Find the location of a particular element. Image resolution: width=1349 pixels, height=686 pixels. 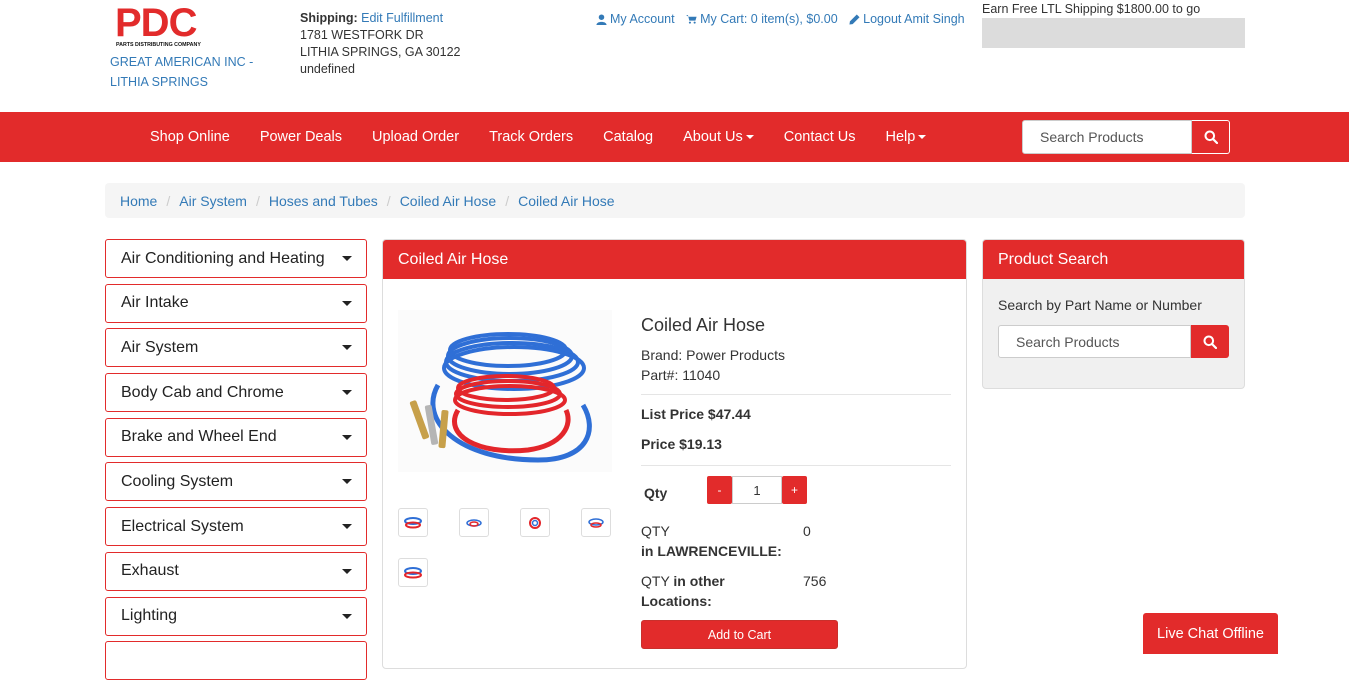

logo-subtext: PARTS DISTRIBUTING COMPANY is located at coordinates (158, 45).